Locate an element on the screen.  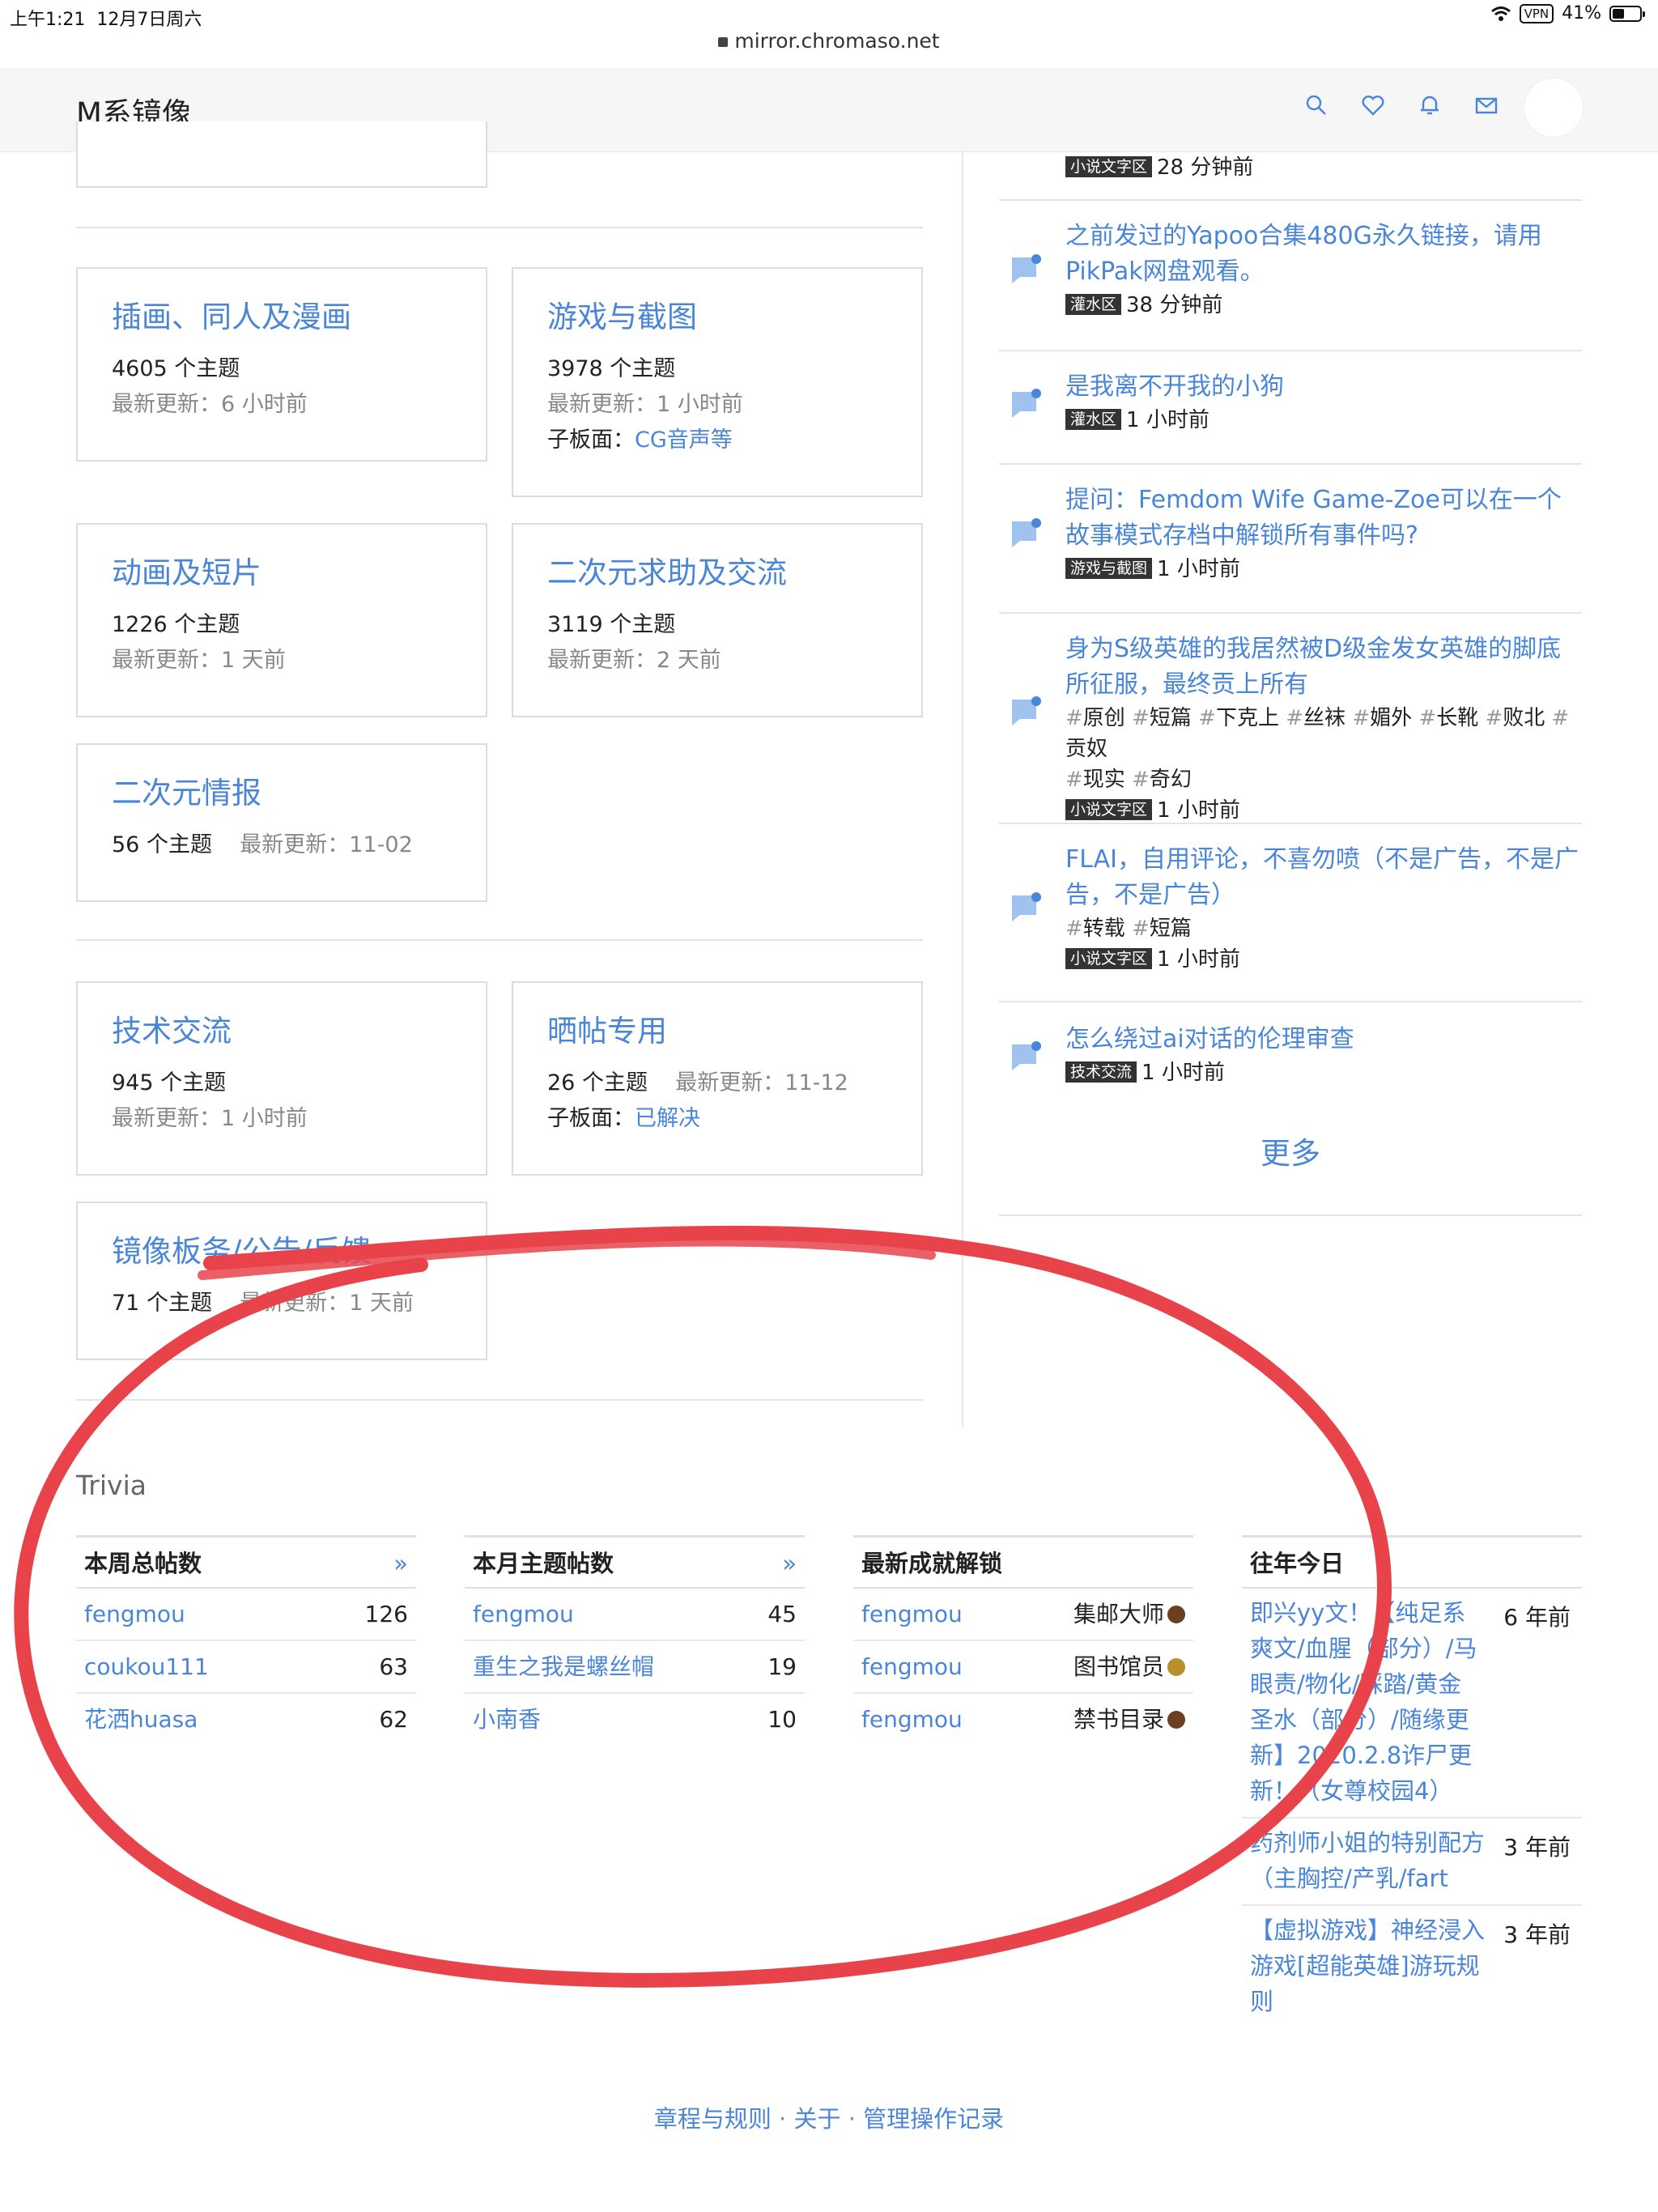
forum-title: 二次元情报 is located at coordinates (299, 794).